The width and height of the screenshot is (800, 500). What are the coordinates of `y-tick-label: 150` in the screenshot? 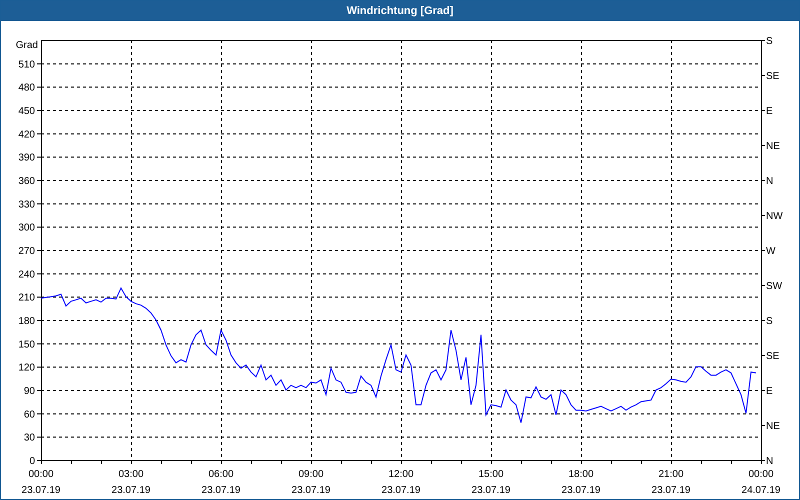 It's located at (26, 344).